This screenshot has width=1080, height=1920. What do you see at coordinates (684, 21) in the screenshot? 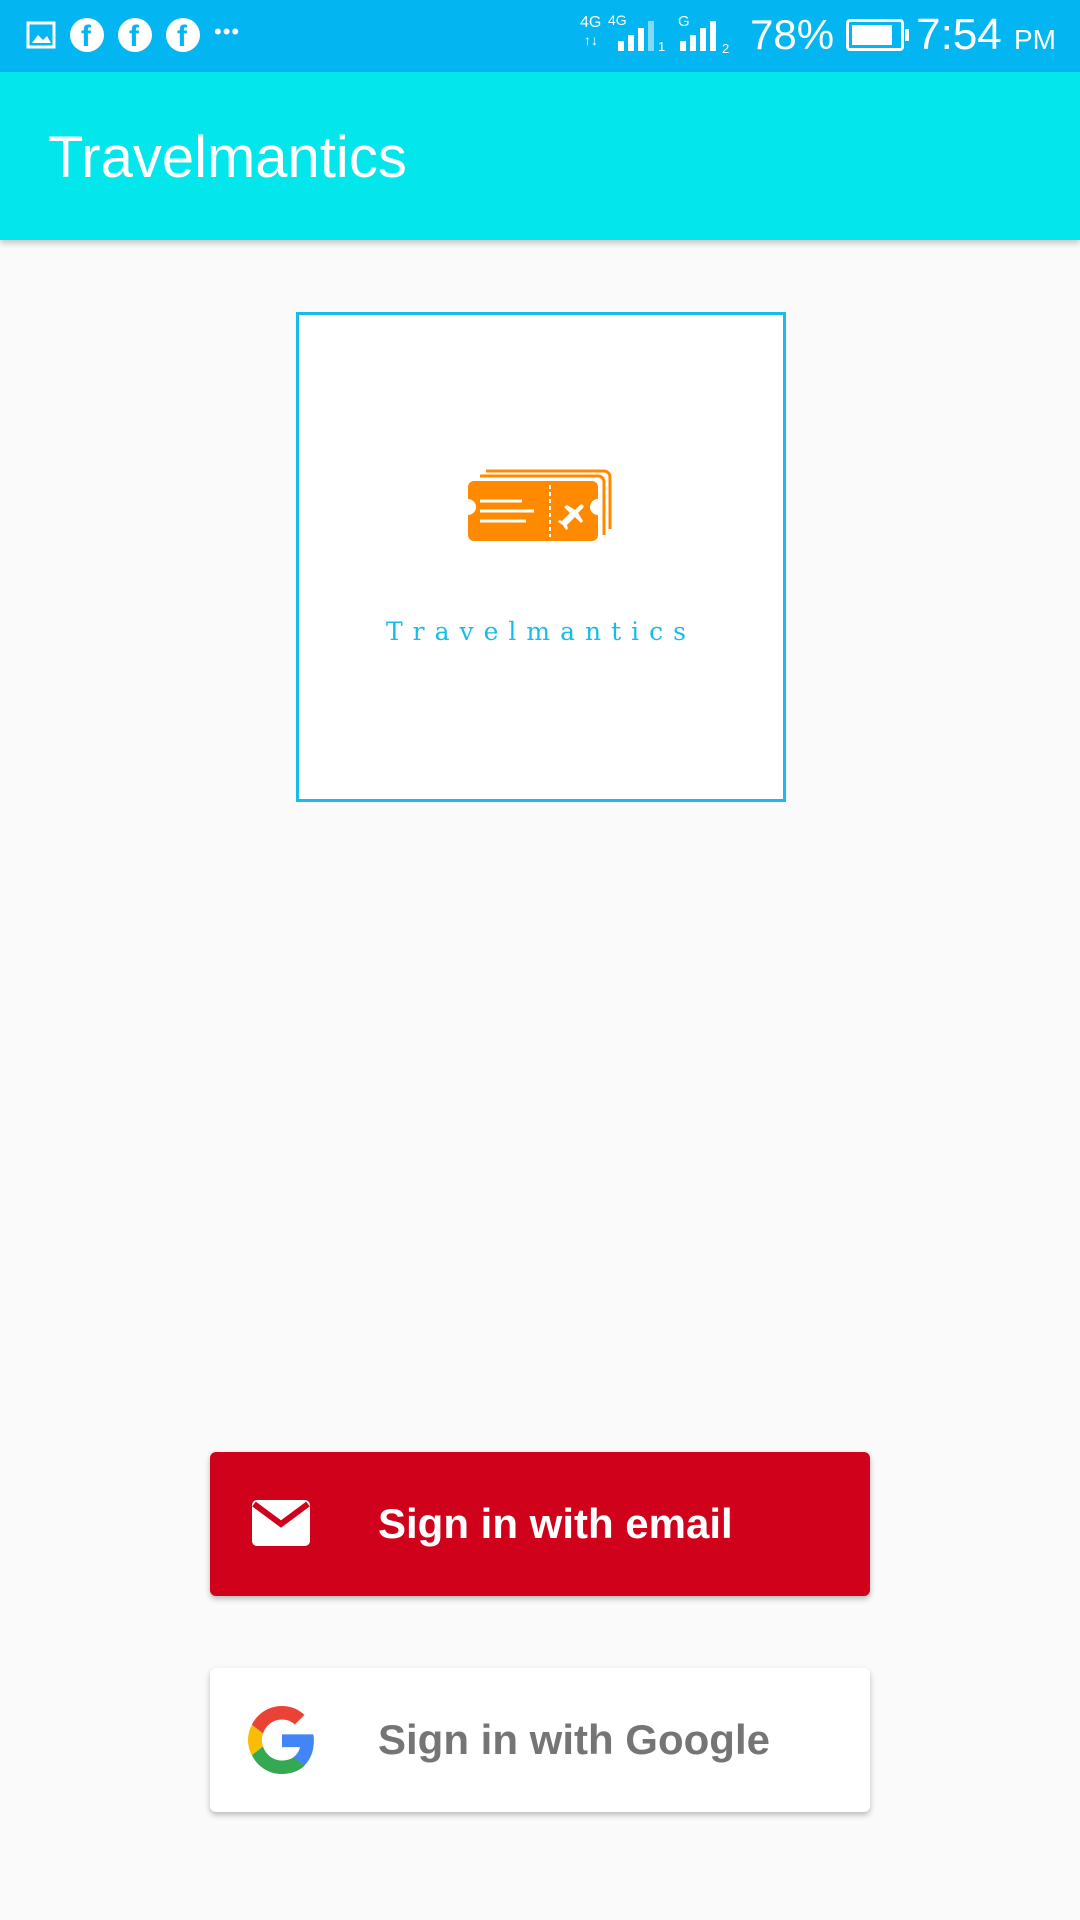
I see `network-label: G` at bounding box center [684, 21].